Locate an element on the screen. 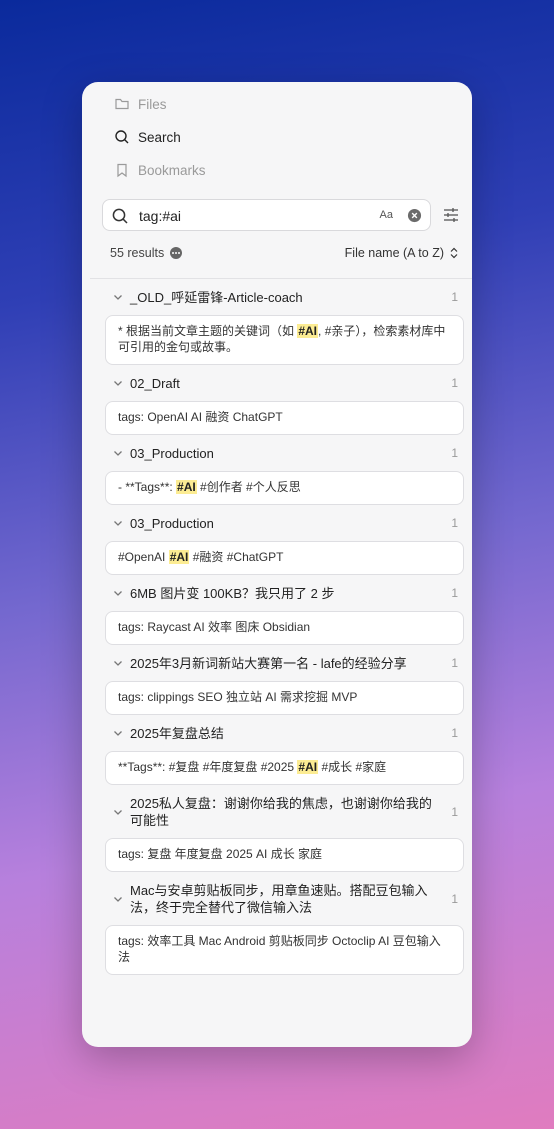 The image size is (554, 1129). nav-bookmarks-label: Bookmarks is located at coordinates (172, 170).